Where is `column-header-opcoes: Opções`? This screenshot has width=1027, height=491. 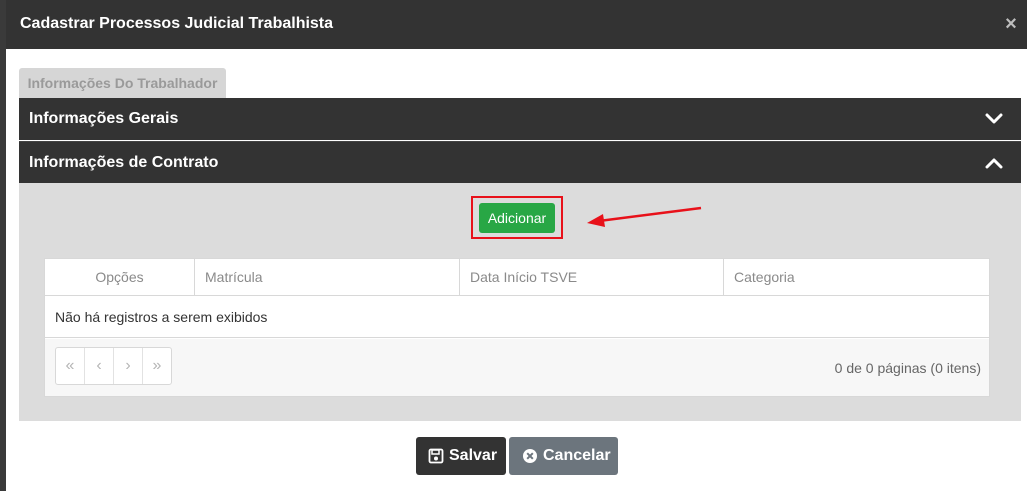 column-header-opcoes: Opções is located at coordinates (120, 277).